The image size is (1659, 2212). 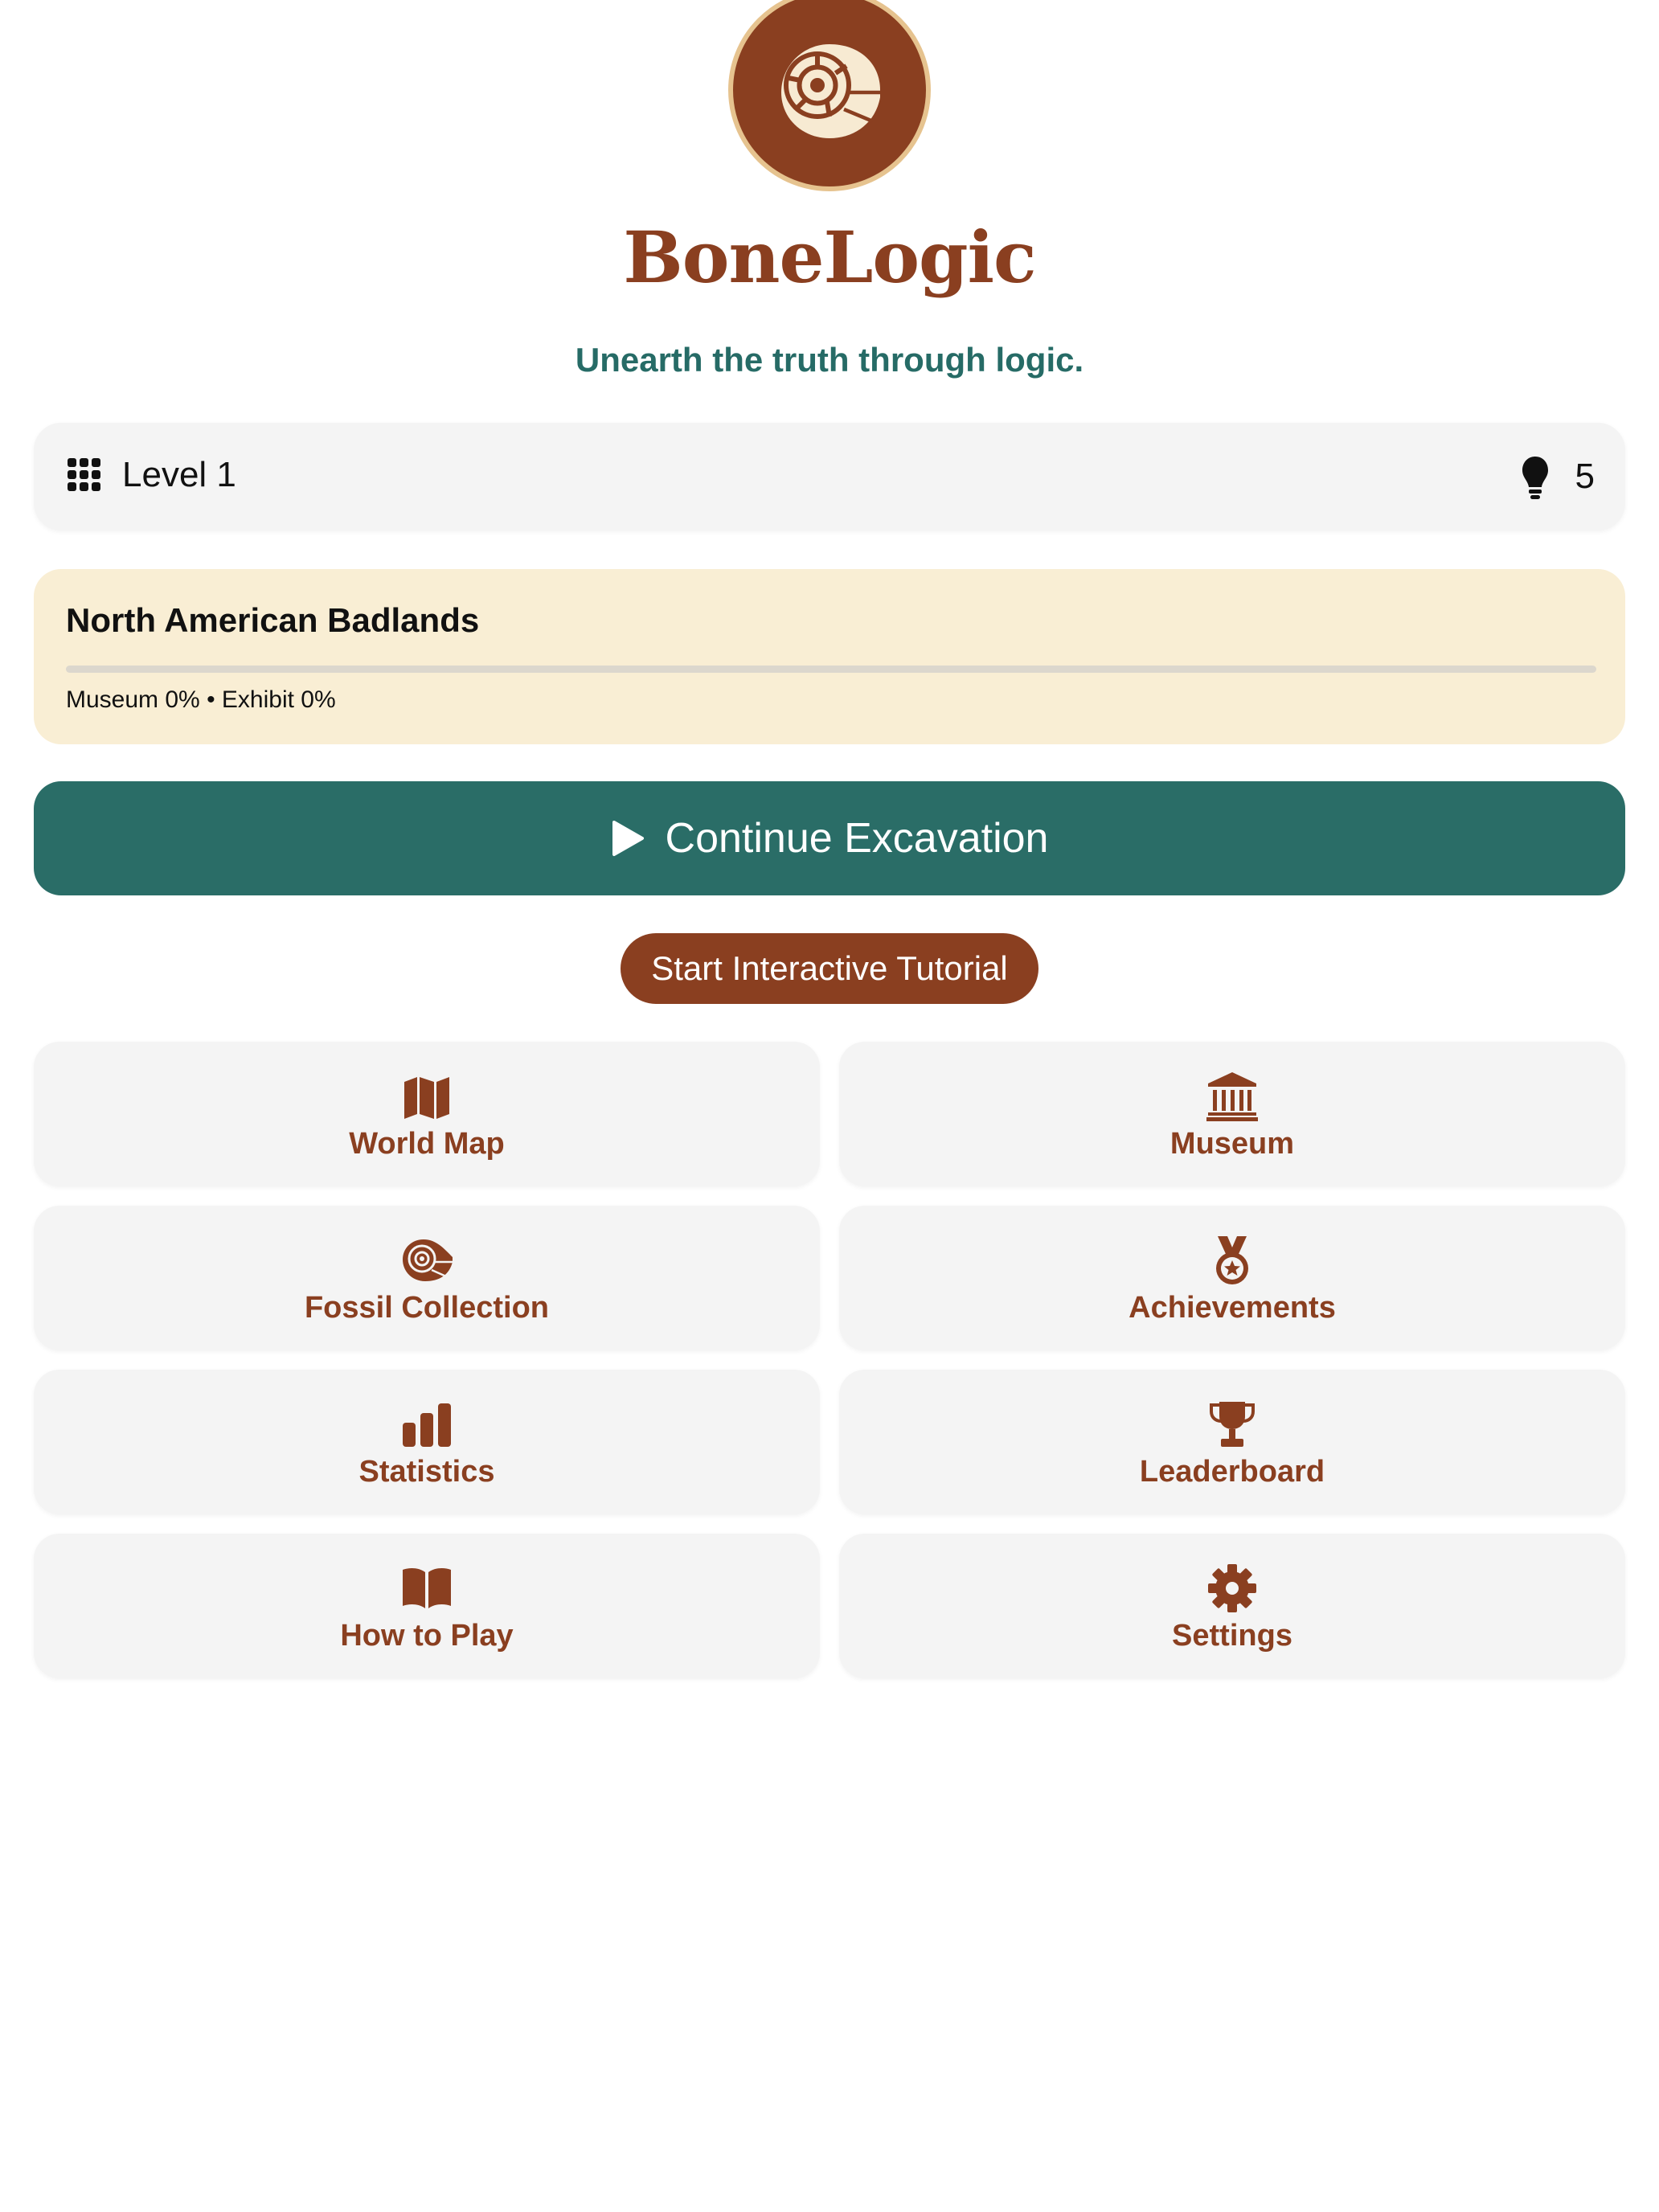 What do you see at coordinates (1232, 1144) in the screenshot?
I see `tile-label: Museum` at bounding box center [1232, 1144].